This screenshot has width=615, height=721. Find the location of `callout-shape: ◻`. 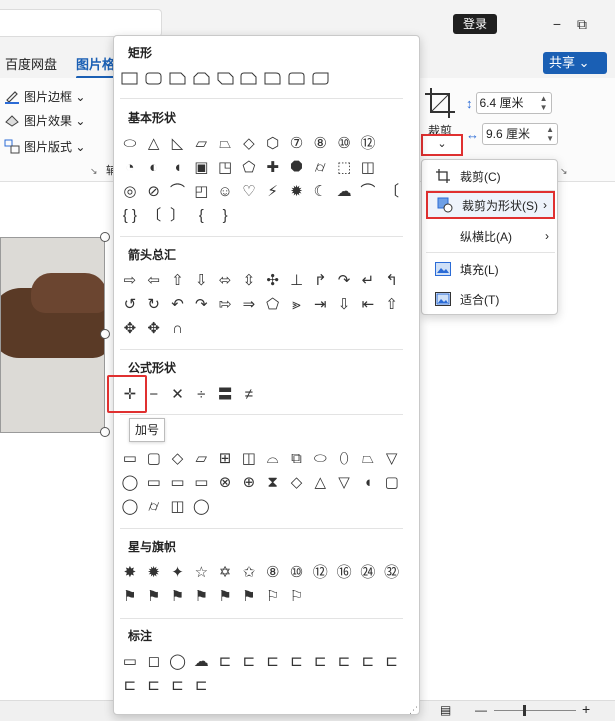

callout-shape: ◻ is located at coordinates (154, 661).